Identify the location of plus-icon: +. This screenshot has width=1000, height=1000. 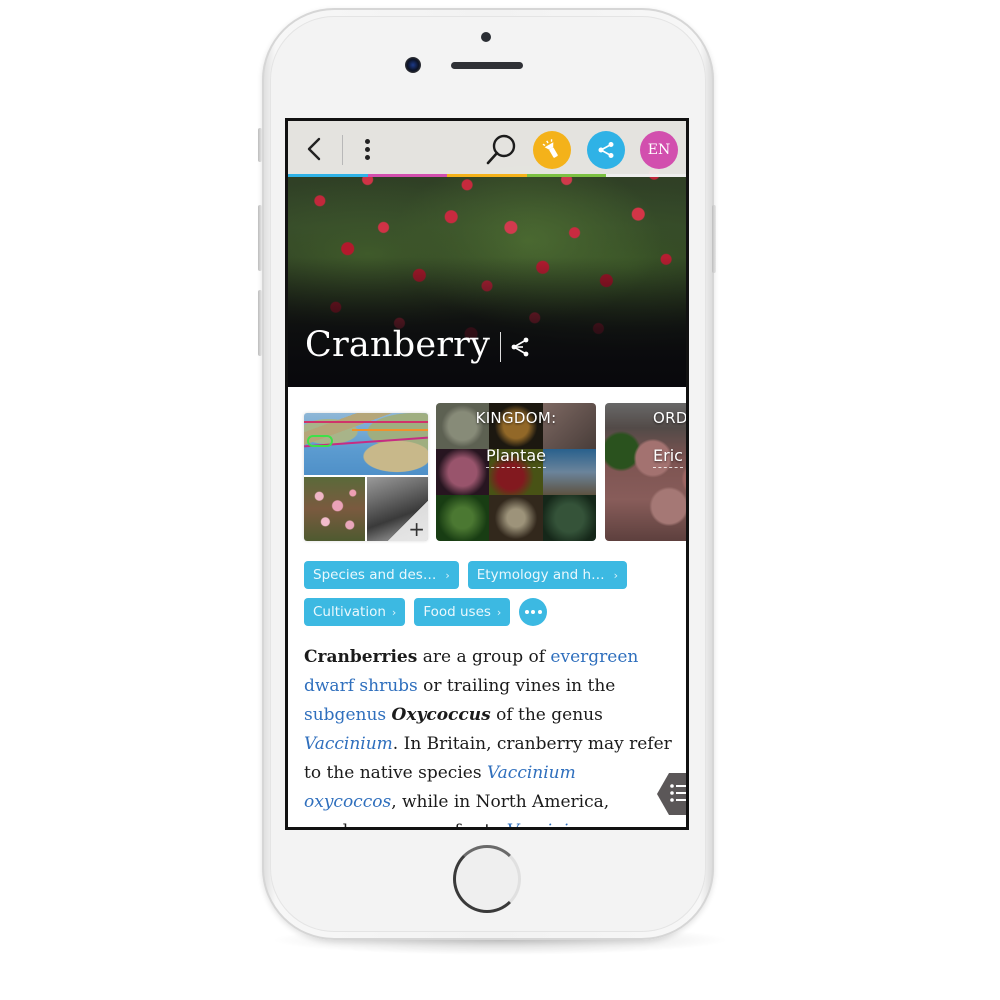
(416, 529).